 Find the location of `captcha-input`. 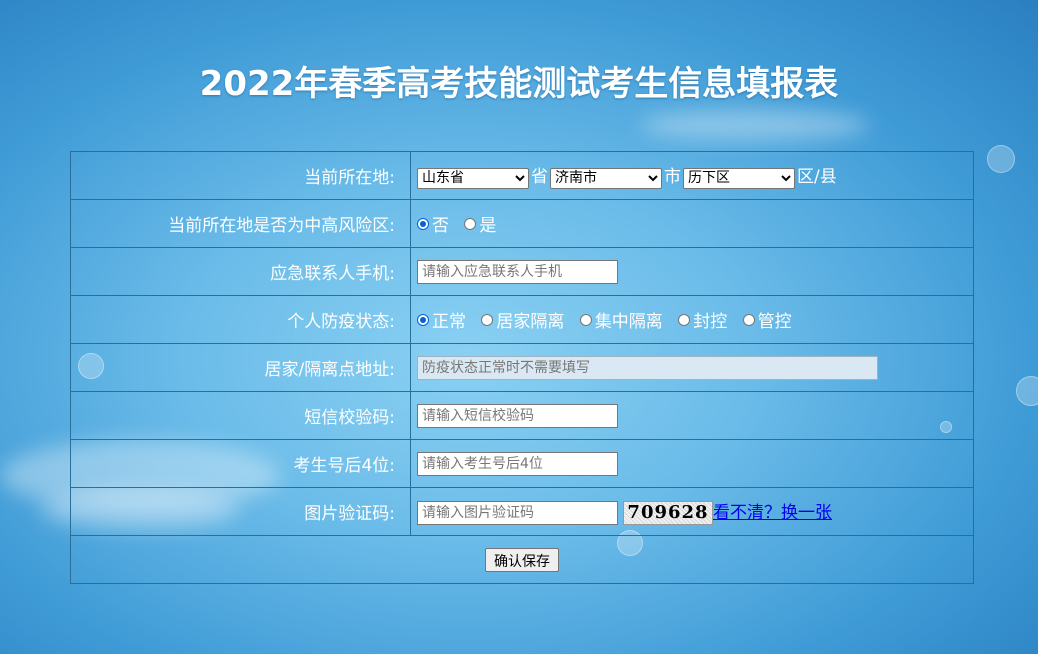

captcha-input is located at coordinates (517, 513).